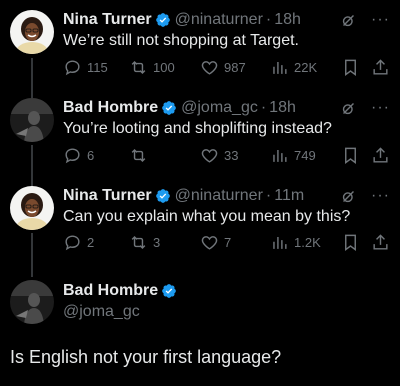 This screenshot has height=386, width=400. I want to click on retweet-button: 100, so click(152, 67).